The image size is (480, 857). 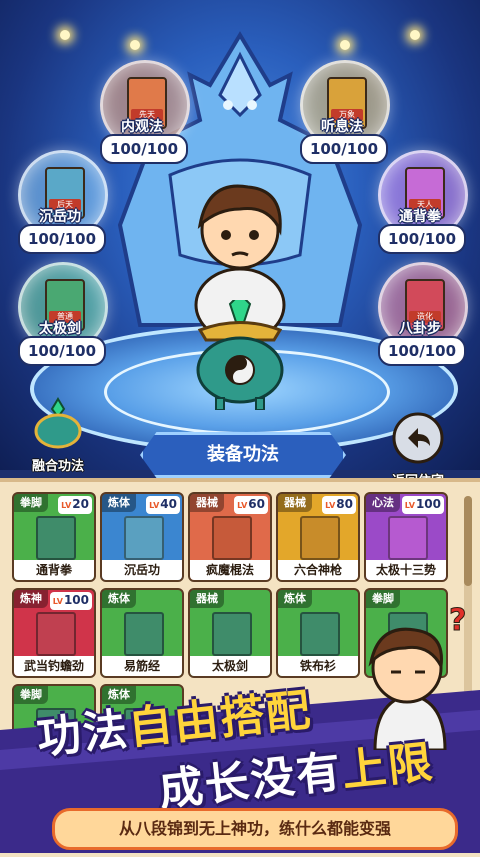 I want to click on skill-card-name: 太极十三势, so click(x=406, y=570).